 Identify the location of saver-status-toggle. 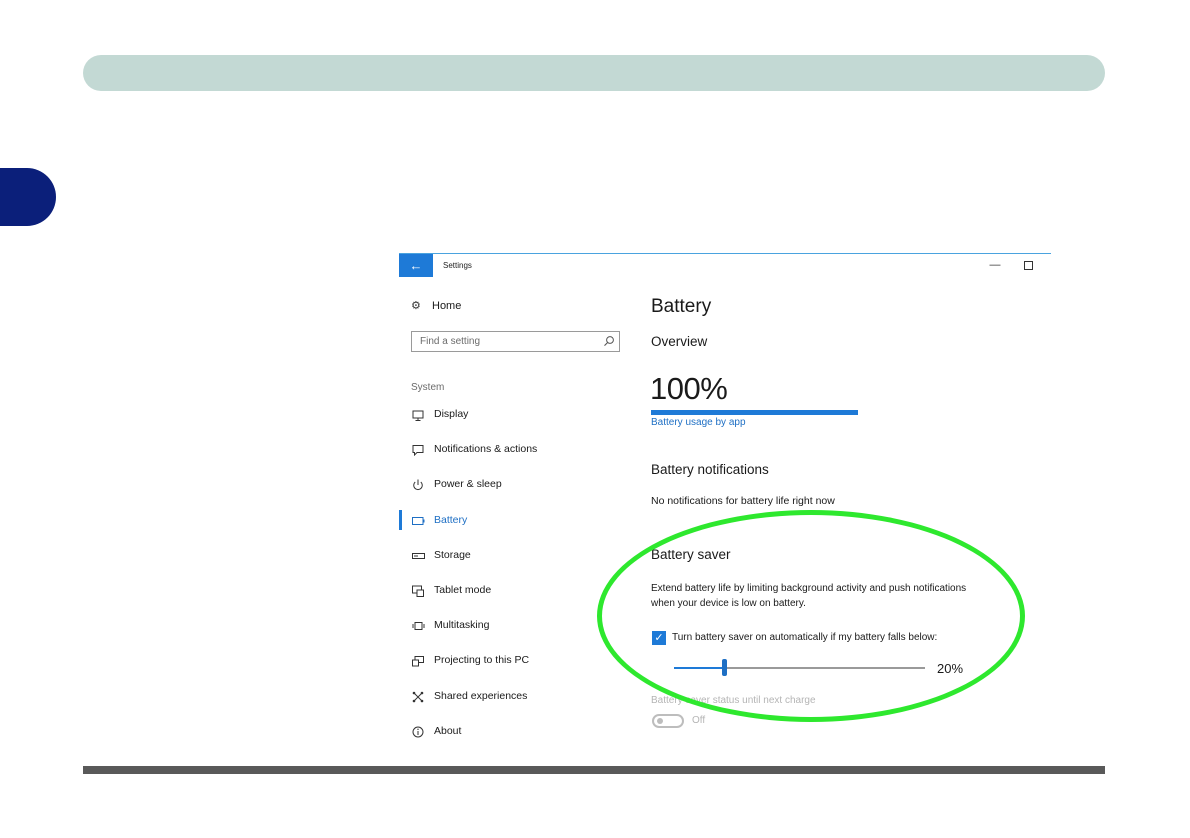
(668, 721).